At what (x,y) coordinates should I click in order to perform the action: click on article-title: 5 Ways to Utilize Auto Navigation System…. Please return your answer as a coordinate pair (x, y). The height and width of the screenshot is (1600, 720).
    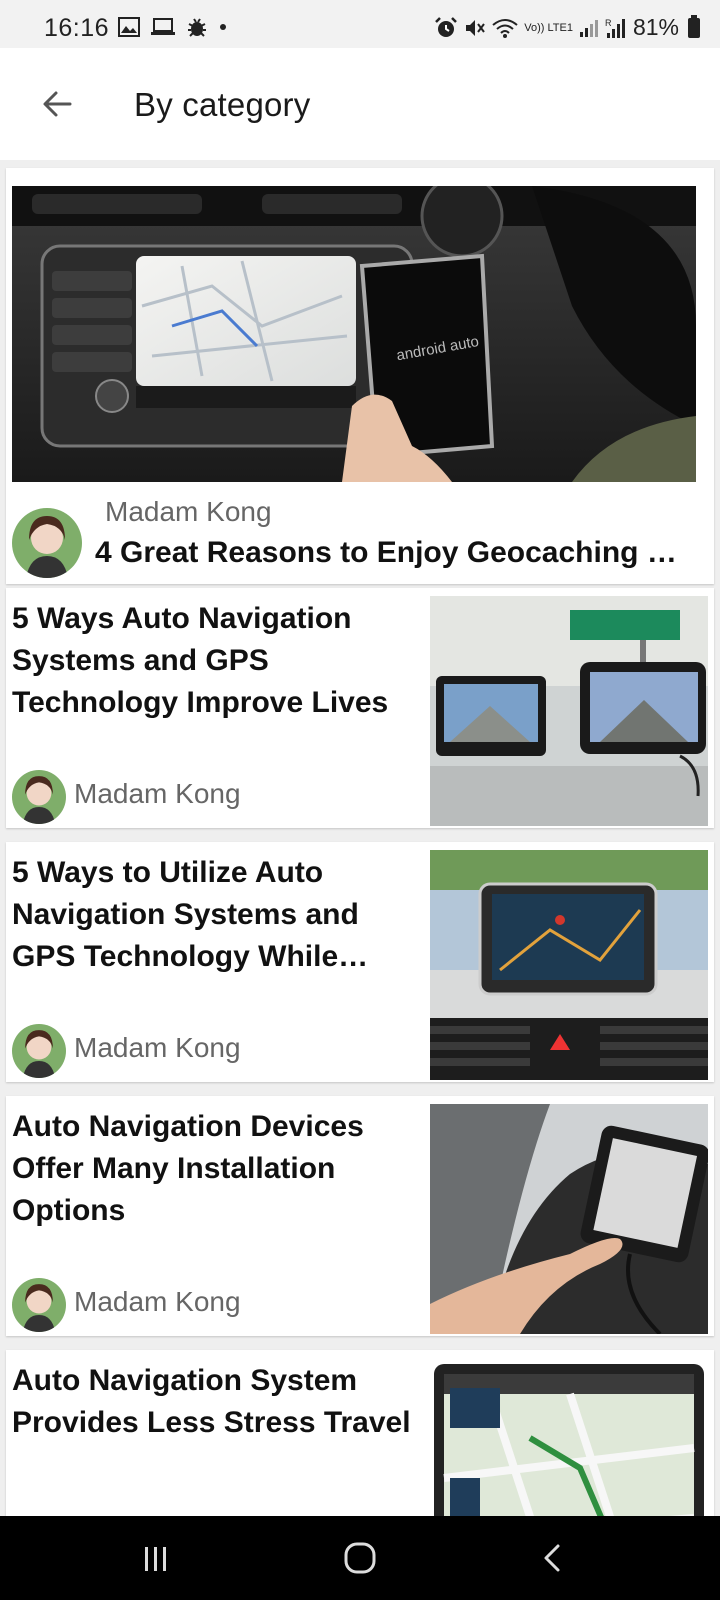
    Looking at the image, I should click on (212, 915).